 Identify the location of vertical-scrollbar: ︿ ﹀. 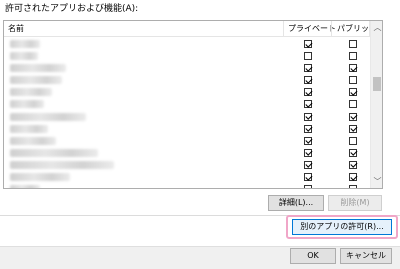
(376, 104).